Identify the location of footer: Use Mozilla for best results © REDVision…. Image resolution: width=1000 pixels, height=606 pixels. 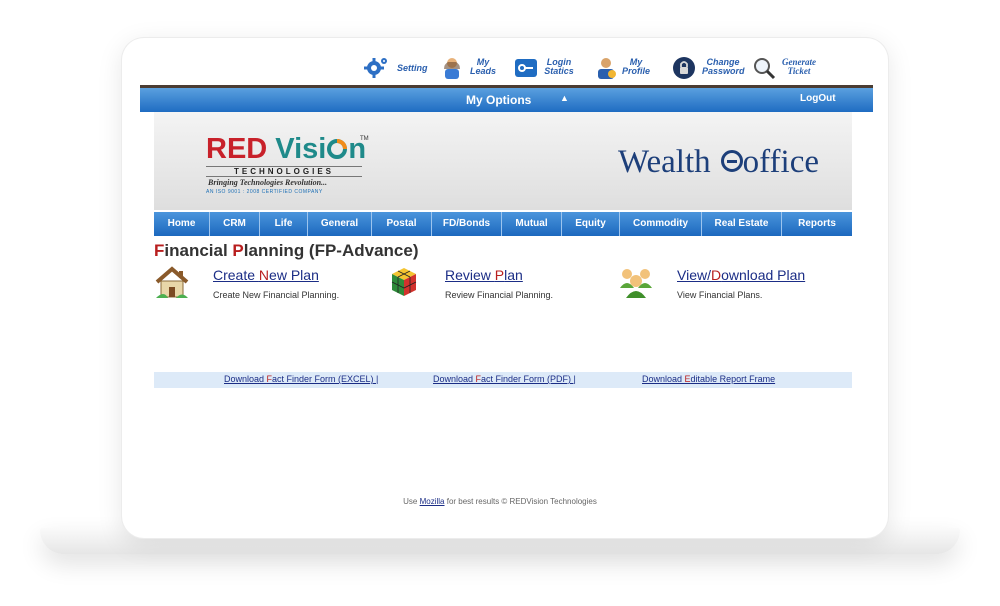
(500, 501).